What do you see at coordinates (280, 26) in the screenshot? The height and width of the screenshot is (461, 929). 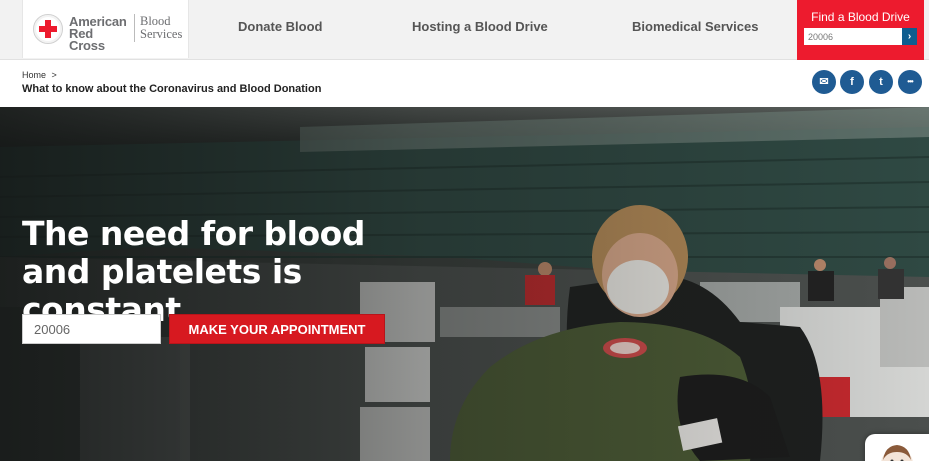 I see `nav-donate-blood: Donate Blood` at bounding box center [280, 26].